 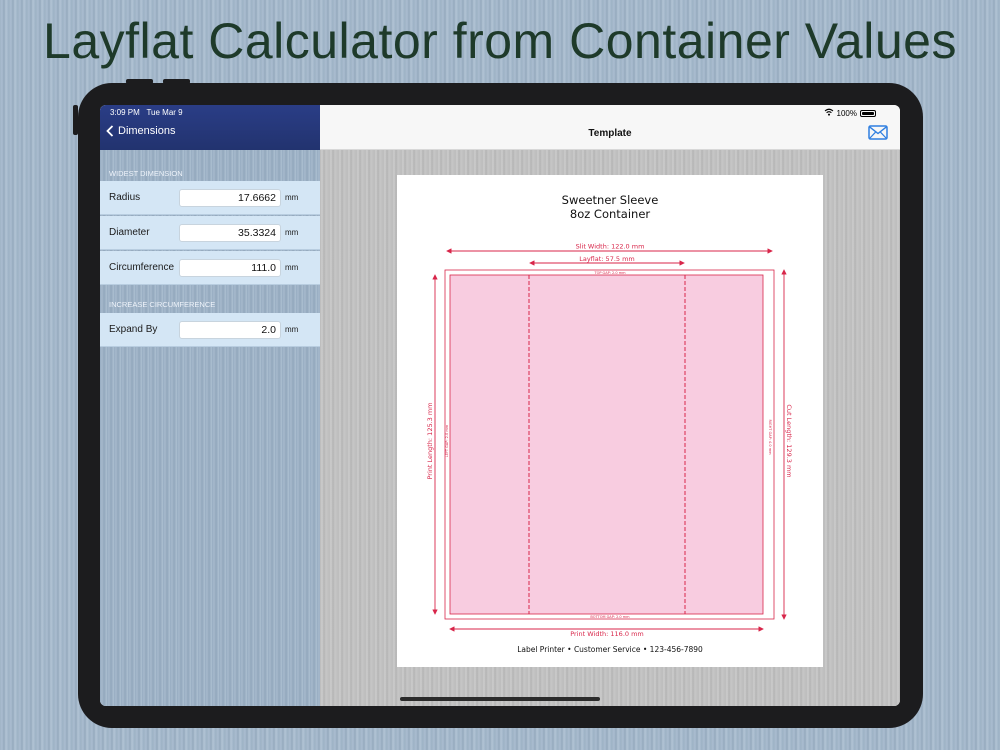 What do you see at coordinates (230, 330) in the screenshot?
I see `expand-by-input` at bounding box center [230, 330].